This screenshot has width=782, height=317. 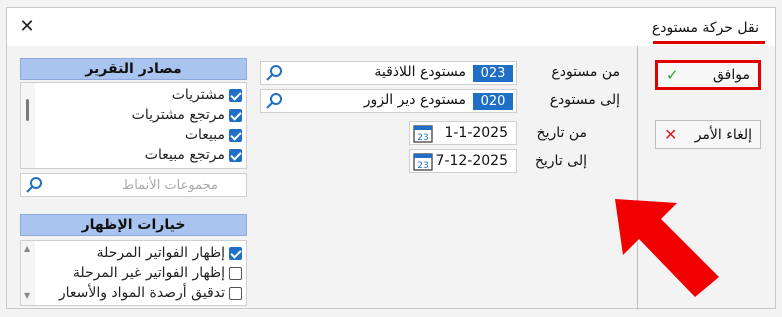 What do you see at coordinates (667, 248) in the screenshot?
I see `red-arrow-annotation` at bounding box center [667, 248].